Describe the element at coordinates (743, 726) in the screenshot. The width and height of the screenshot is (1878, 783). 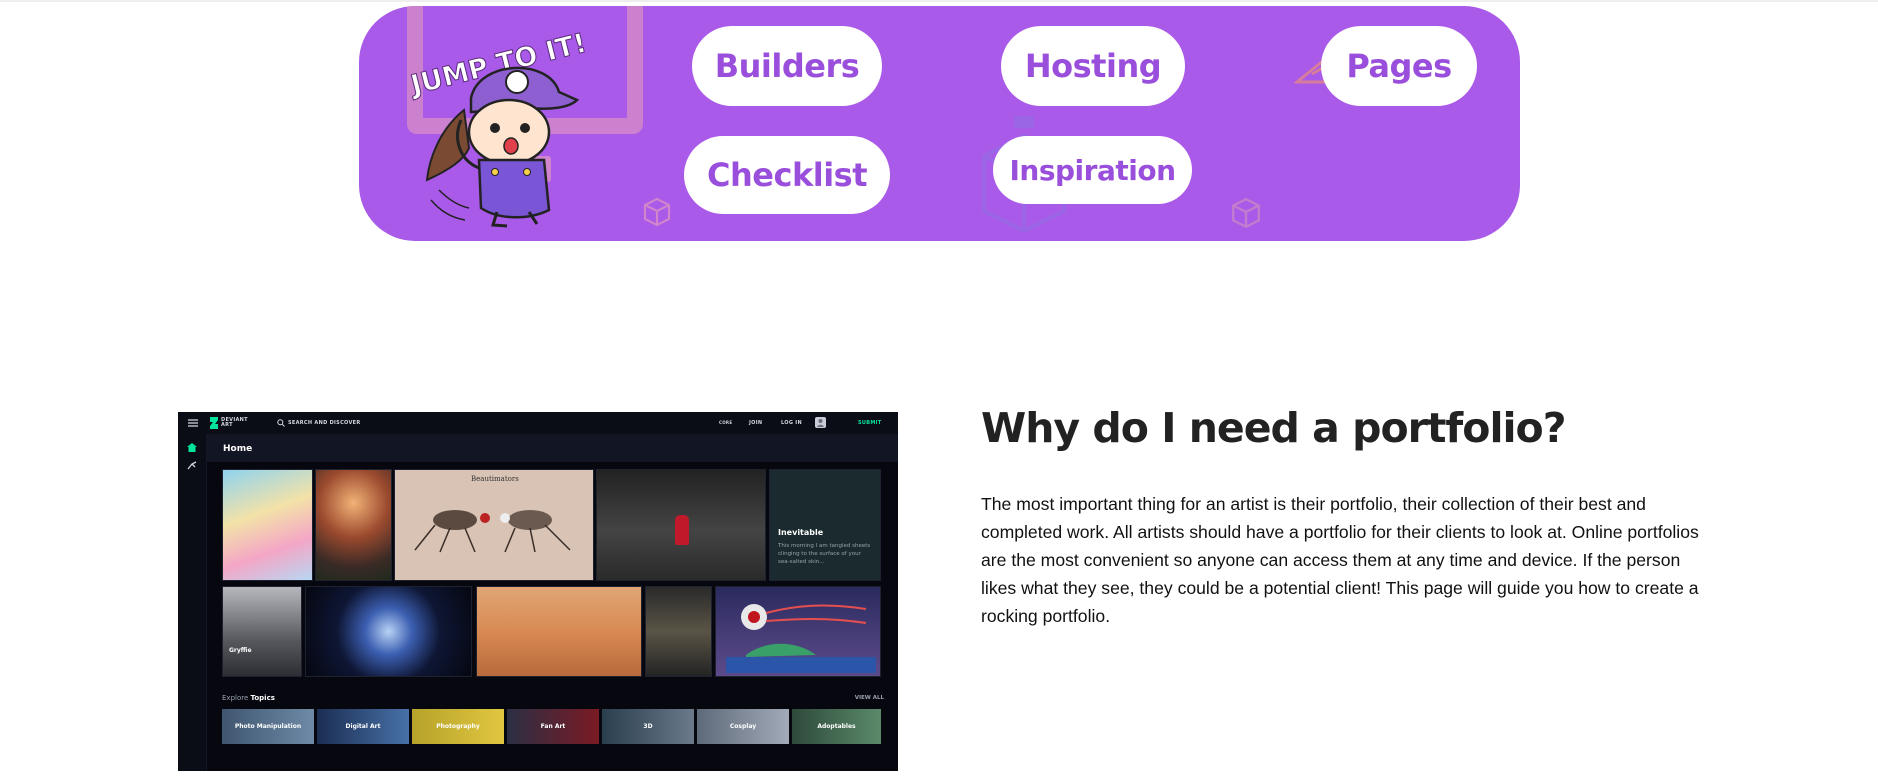
I see `topic-card: Cosplay` at that location.